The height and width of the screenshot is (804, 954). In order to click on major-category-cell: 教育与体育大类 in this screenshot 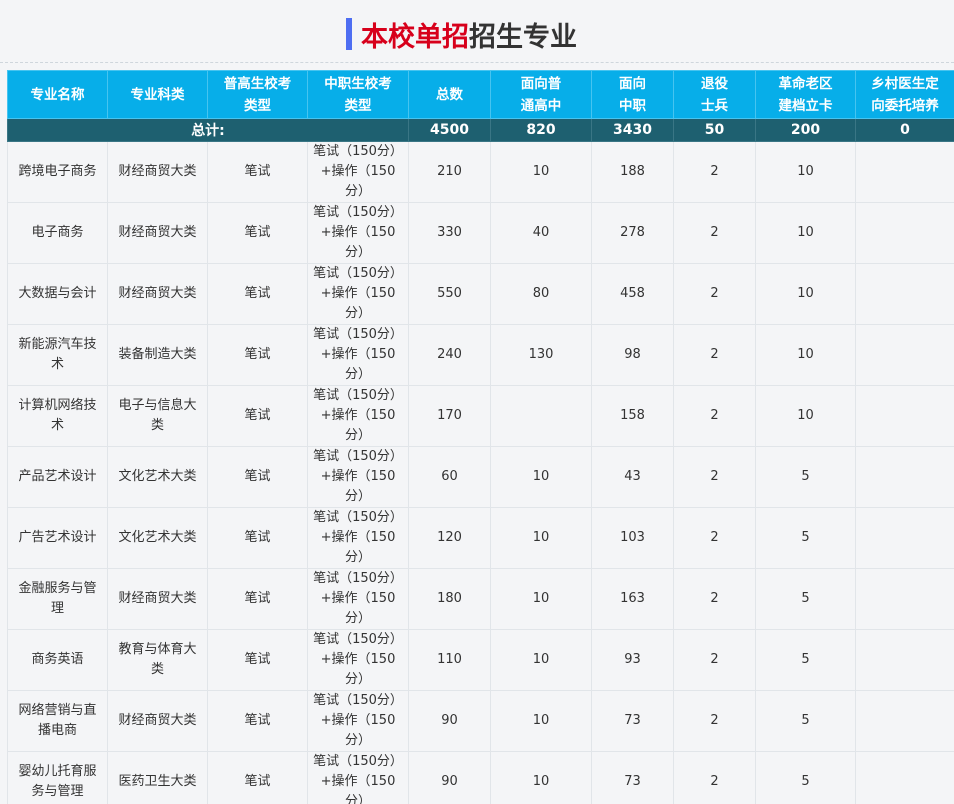, I will do `click(157, 660)`.